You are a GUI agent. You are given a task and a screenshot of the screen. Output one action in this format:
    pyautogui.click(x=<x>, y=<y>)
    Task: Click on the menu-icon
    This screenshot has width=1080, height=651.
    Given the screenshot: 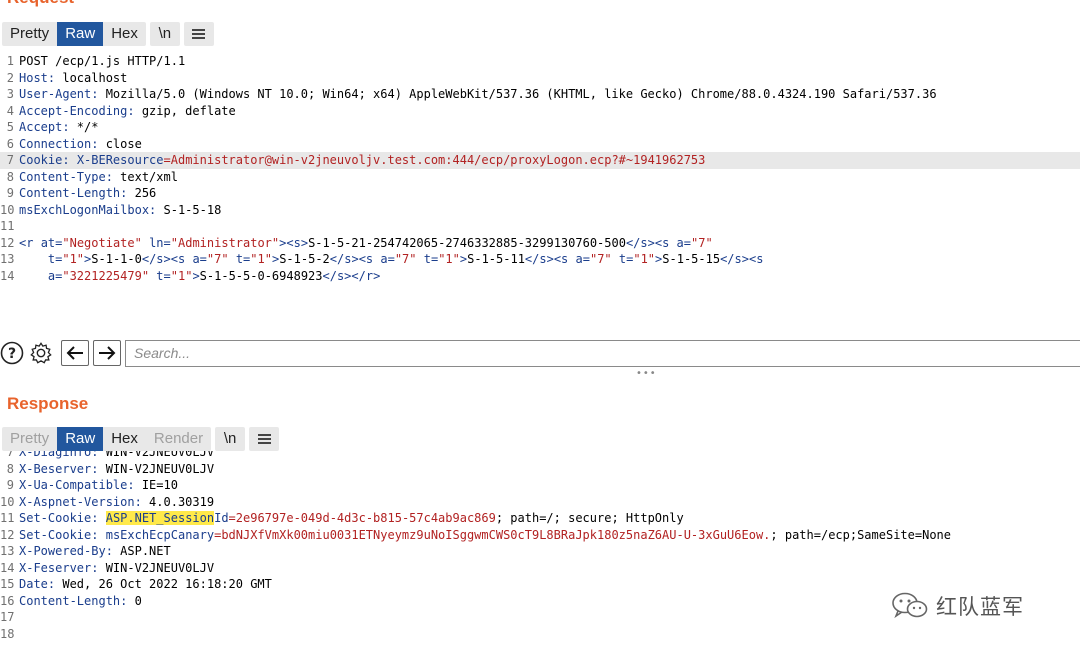 What is the action you would take?
    pyautogui.click(x=199, y=34)
    